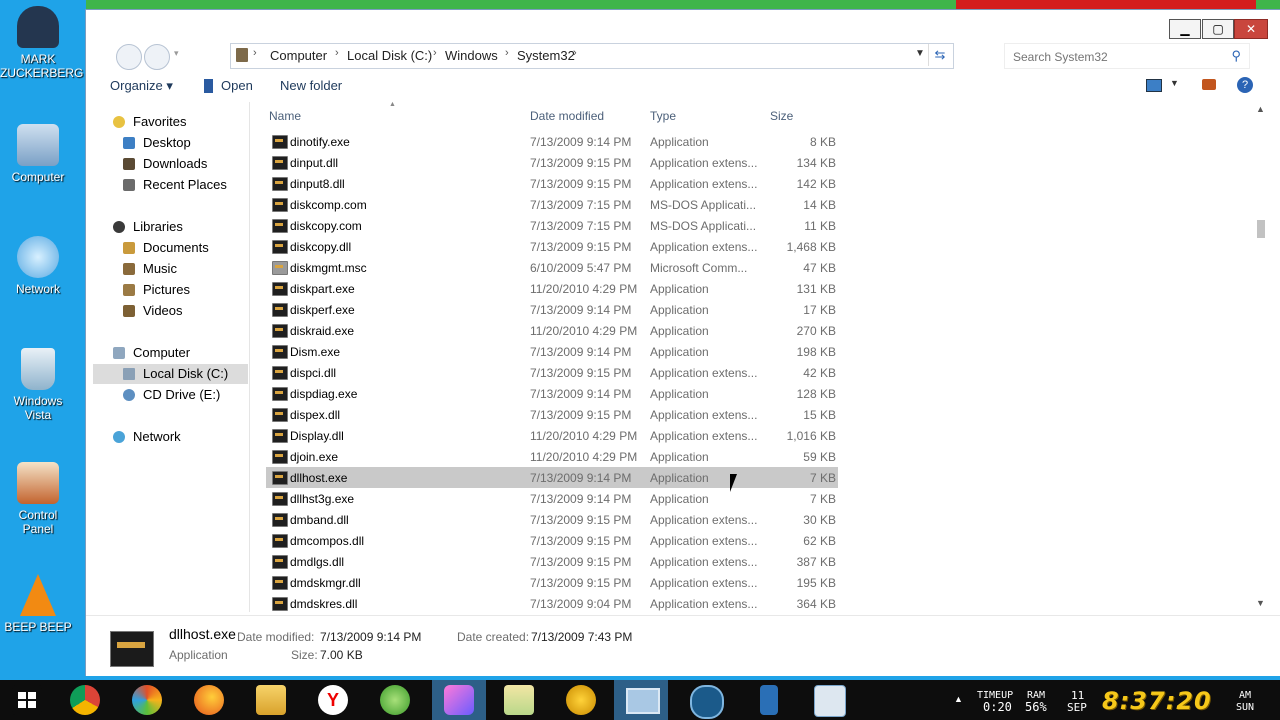  What do you see at coordinates (459, 700) in the screenshot?
I see `crystal-icon` at bounding box center [459, 700].